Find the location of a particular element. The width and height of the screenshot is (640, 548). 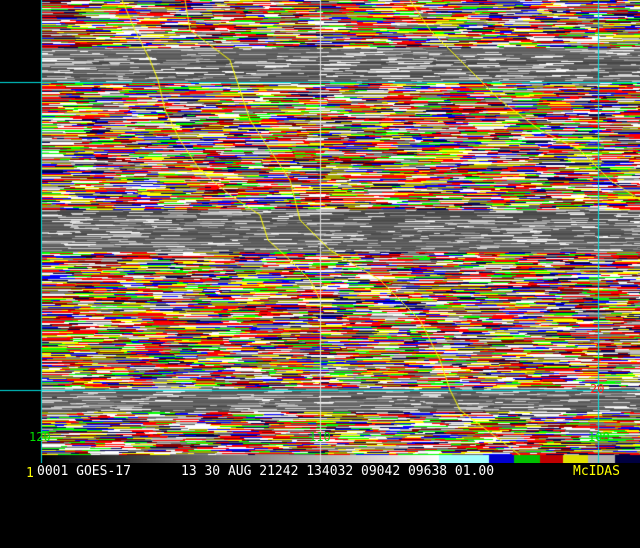

longitude-label-120: 120 is located at coordinates (40, 437).